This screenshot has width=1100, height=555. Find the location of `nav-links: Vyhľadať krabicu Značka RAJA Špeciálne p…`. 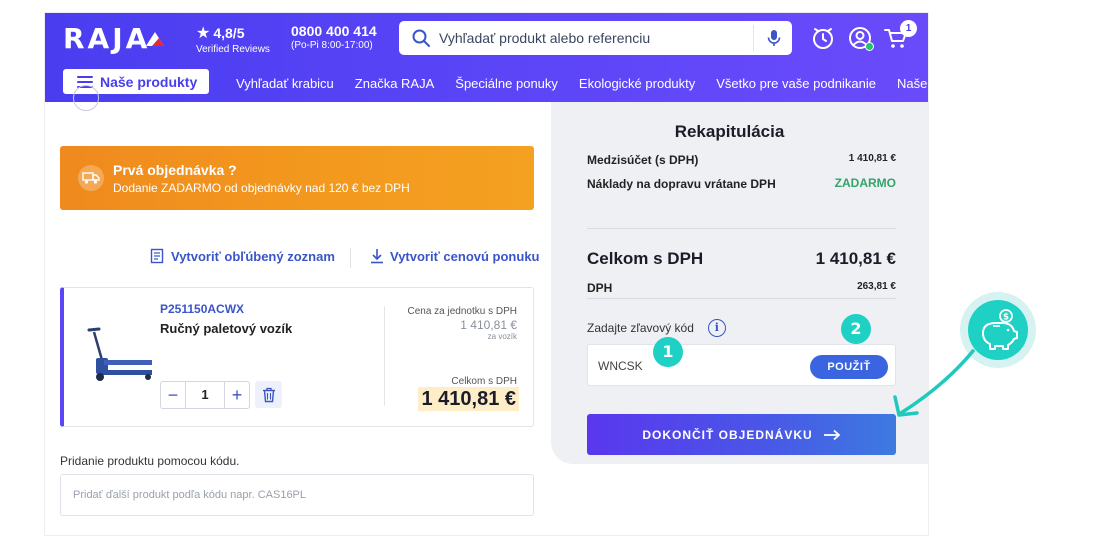

nav-links: Vyhľadať krabicu Značka RAJA Špeciálne p… is located at coordinates (582, 83).